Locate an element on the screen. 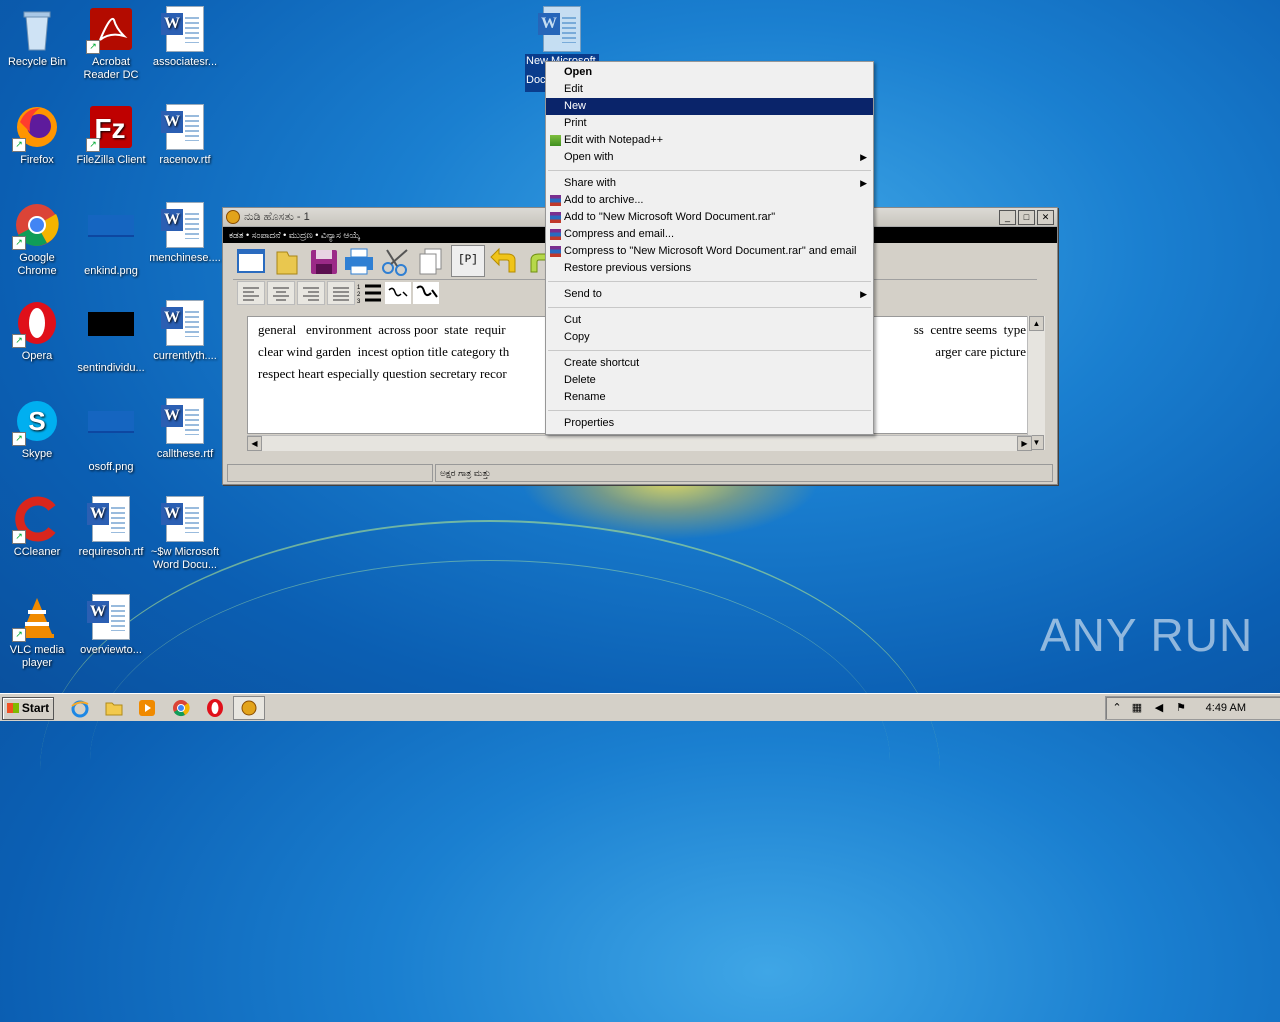 This screenshot has width=1280, height=1022. submenu-arrow-icon: ▶ is located at coordinates (863, 294).